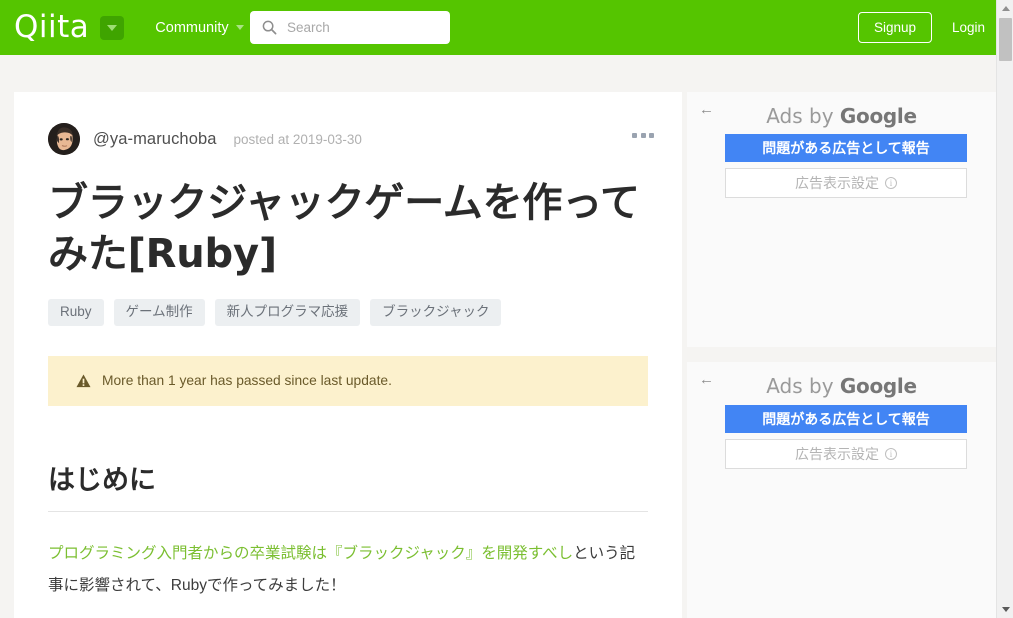 This screenshot has height=618, width=1013. I want to click on signup-label: Signup, so click(895, 27).